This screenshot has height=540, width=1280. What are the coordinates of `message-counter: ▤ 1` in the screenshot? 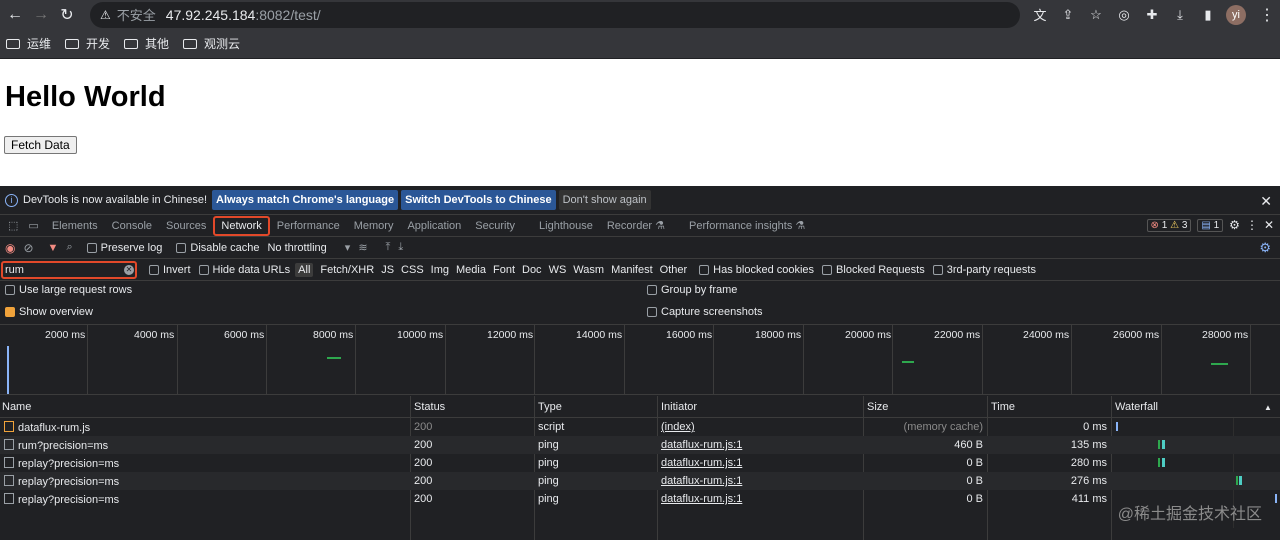 It's located at (1210, 225).